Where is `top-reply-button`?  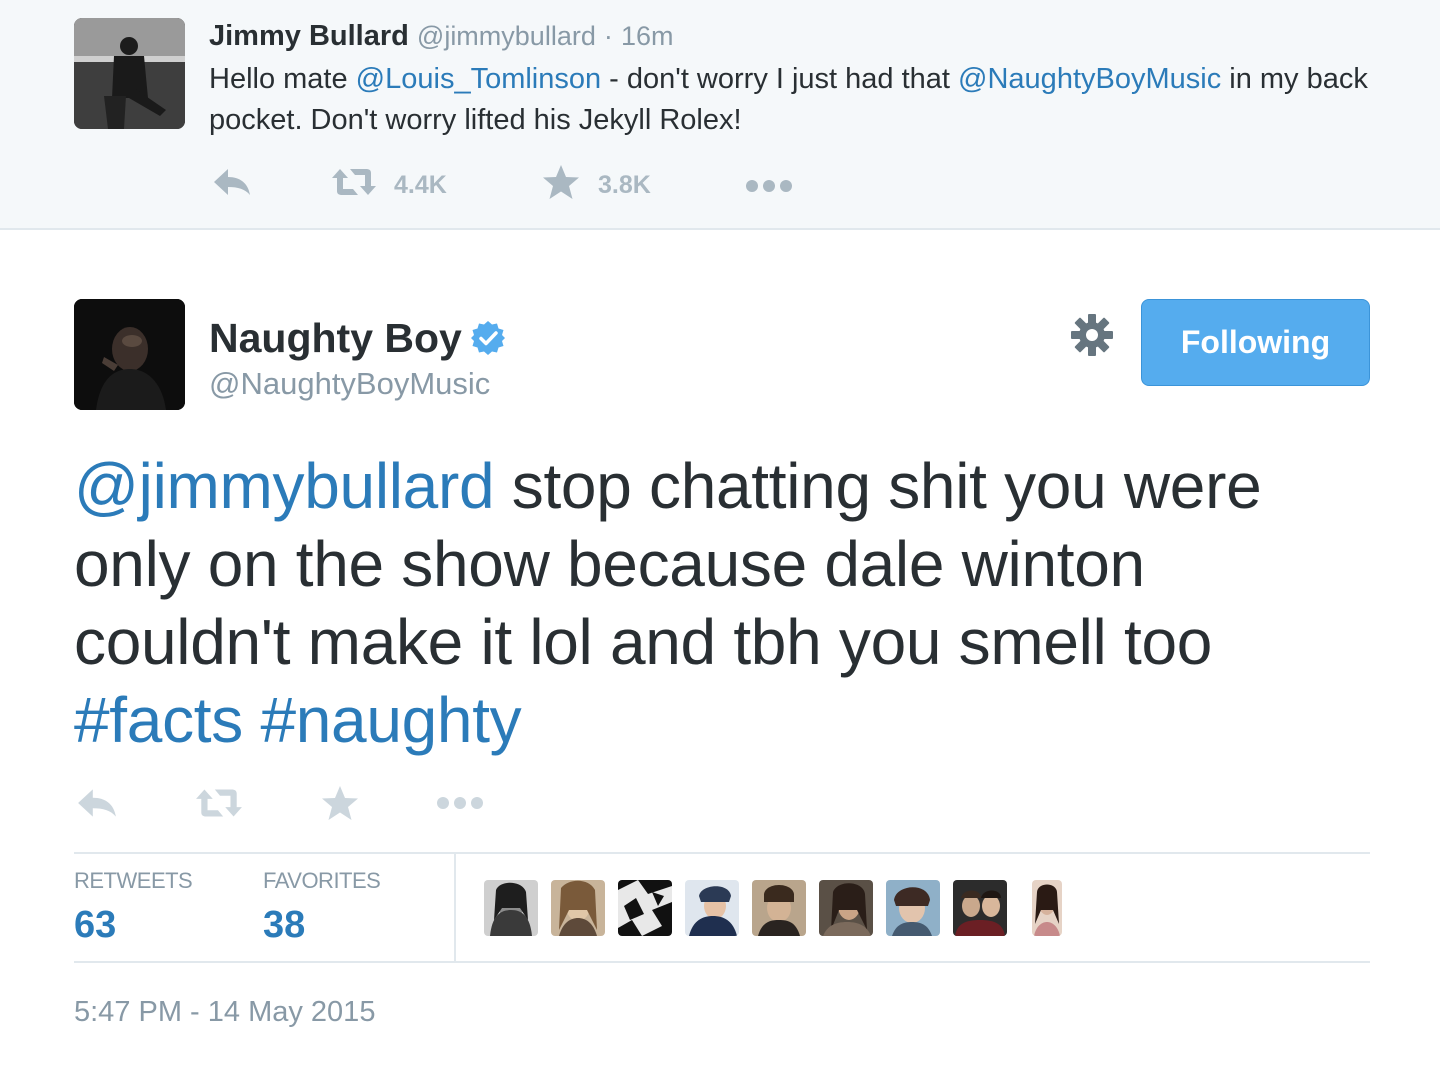 top-reply-button is located at coordinates (232, 185).